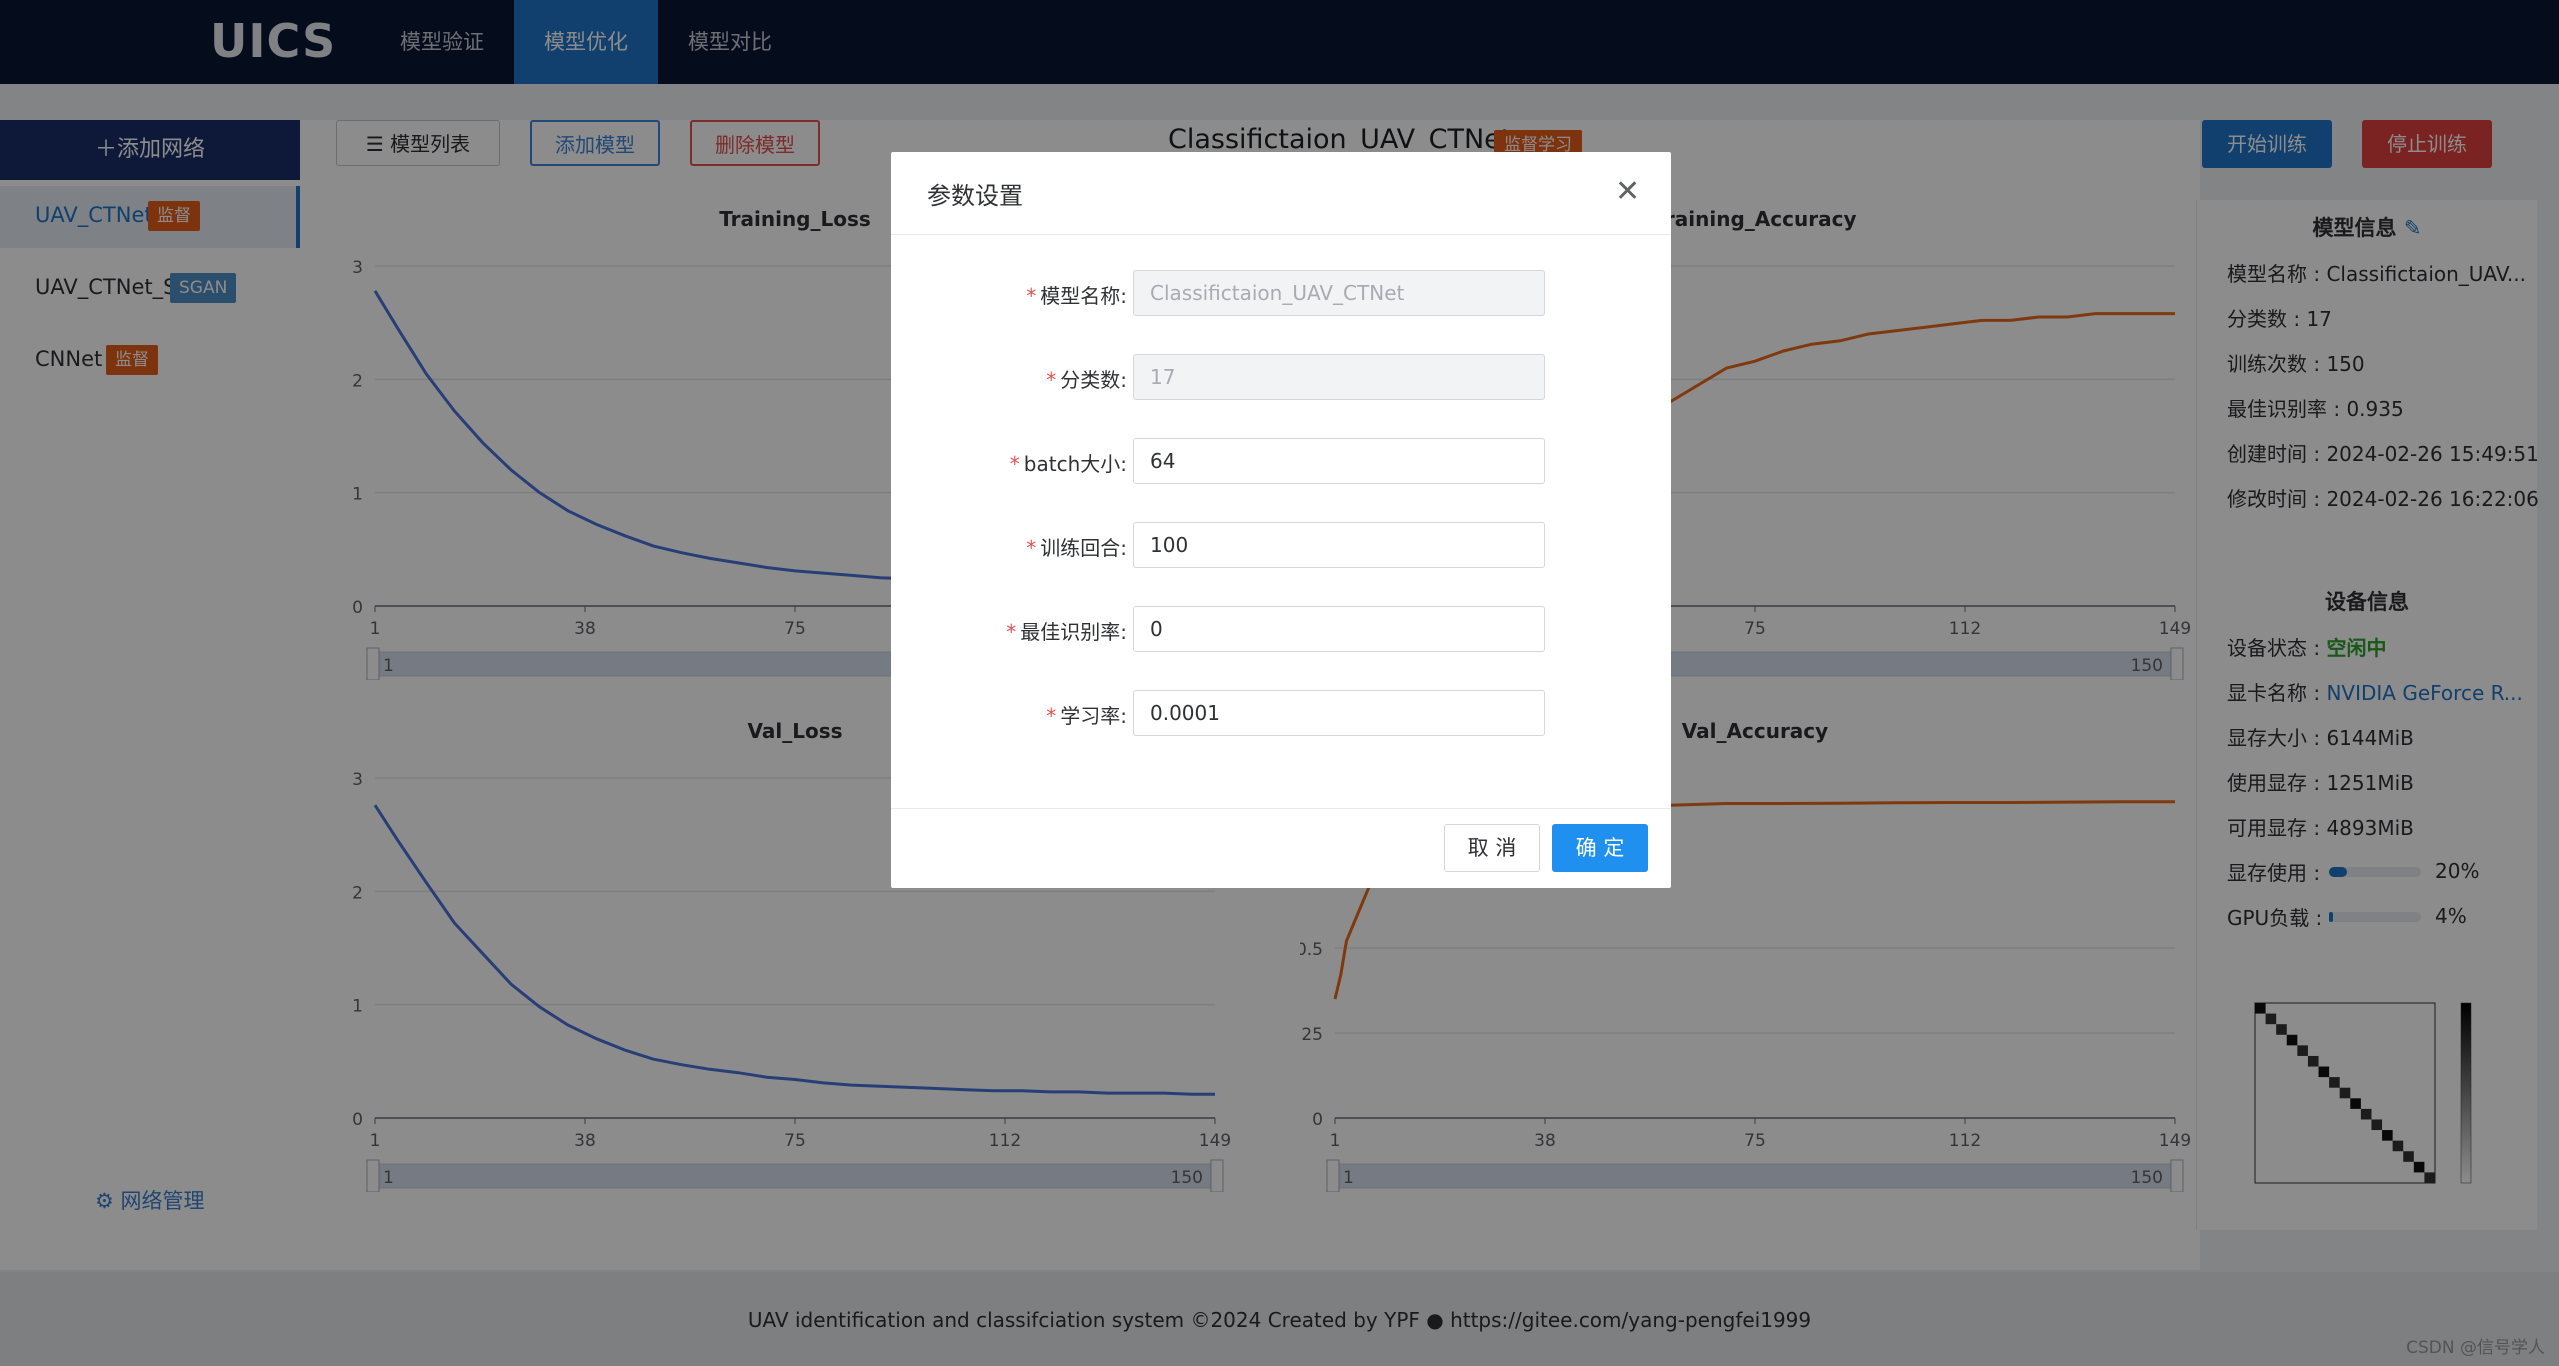  What do you see at coordinates (975, 196) in the screenshot?
I see `dialog-title: 参数设置` at bounding box center [975, 196].